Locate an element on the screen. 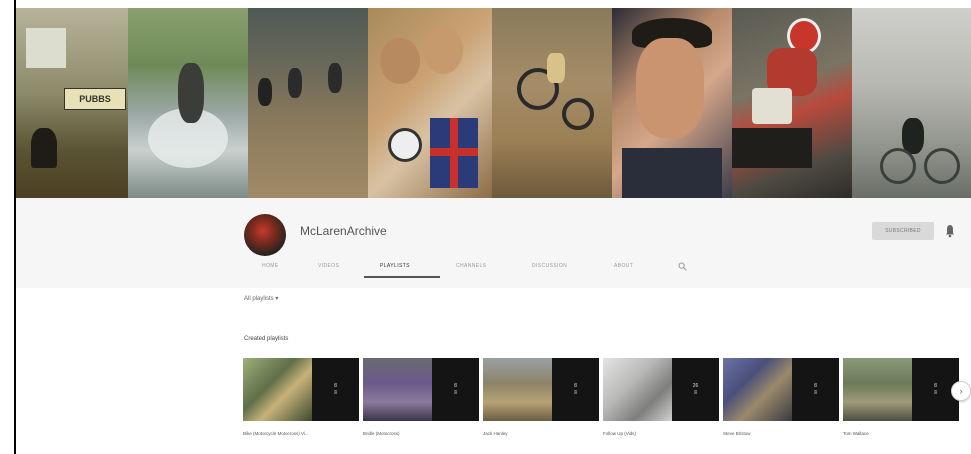 The width and height of the screenshot is (971, 454). tab-about: ABOUT is located at coordinates (623, 266).